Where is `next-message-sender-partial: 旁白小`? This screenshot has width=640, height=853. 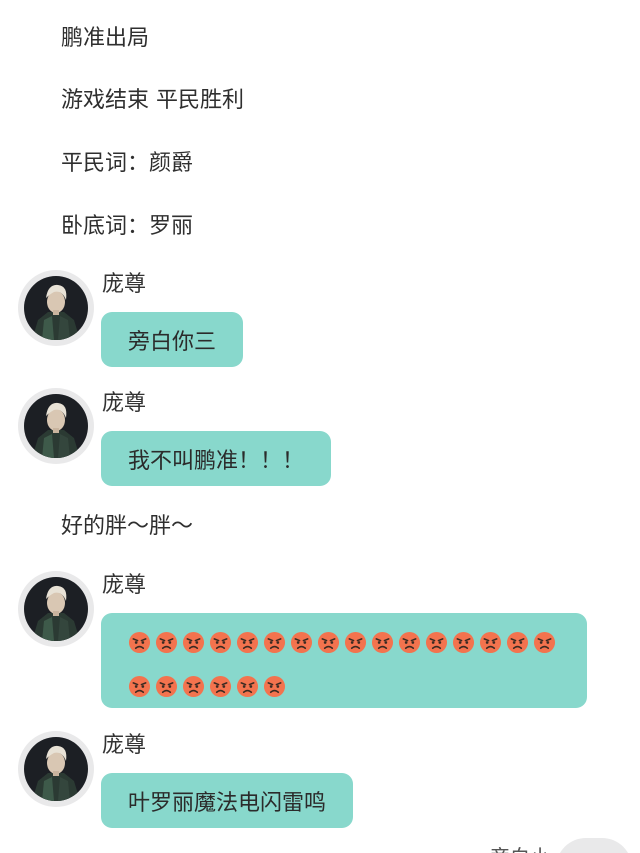
next-message-sender-partial: 旁白小 is located at coordinates (520, 847).